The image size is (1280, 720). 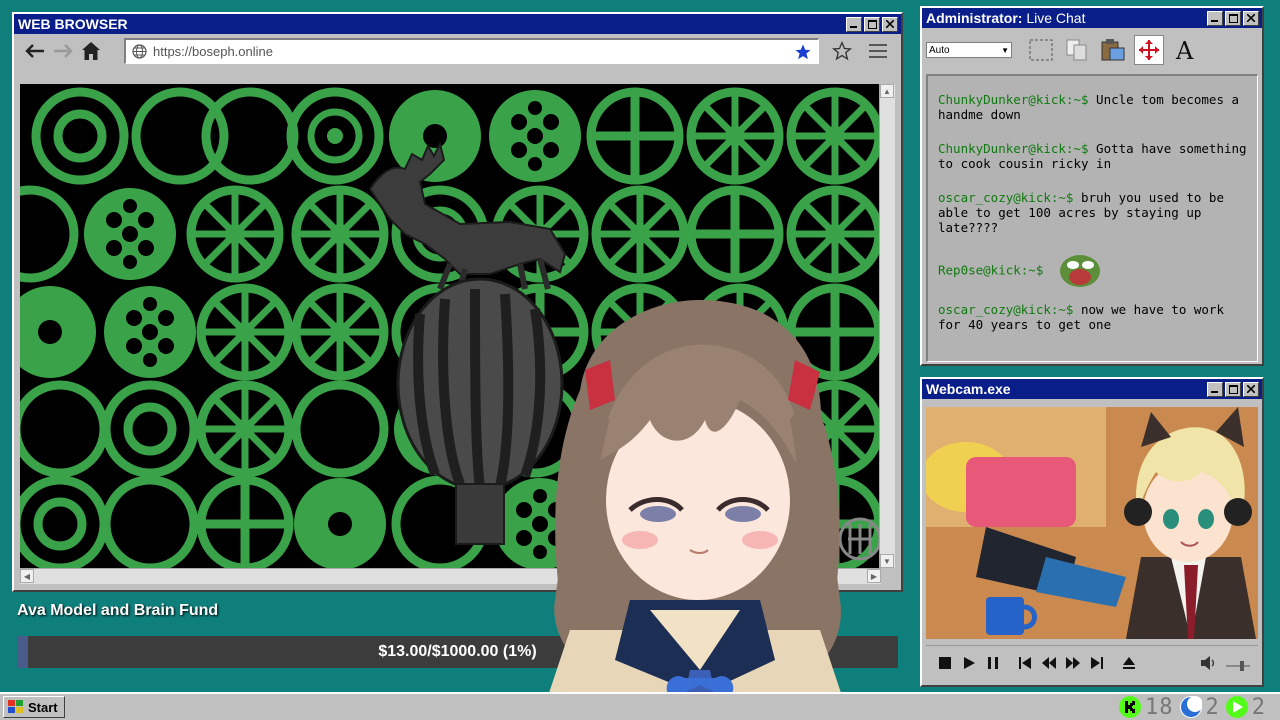 I want to click on chat-title: Administrator: Live Chat, so click(x=1006, y=18).